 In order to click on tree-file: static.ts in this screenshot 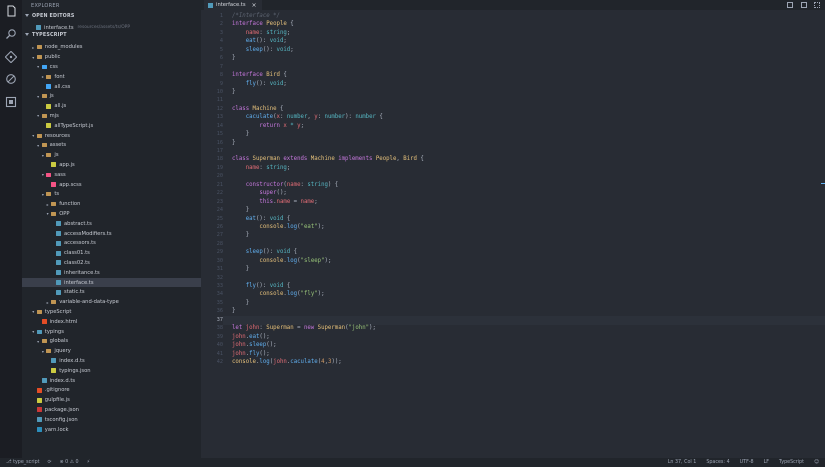, I will do `click(111, 293)`.